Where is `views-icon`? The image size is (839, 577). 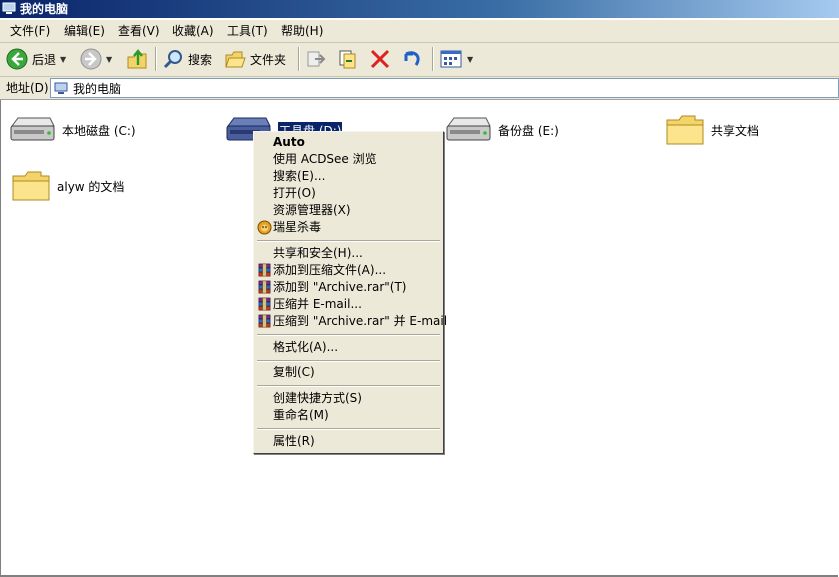 views-icon is located at coordinates (451, 59).